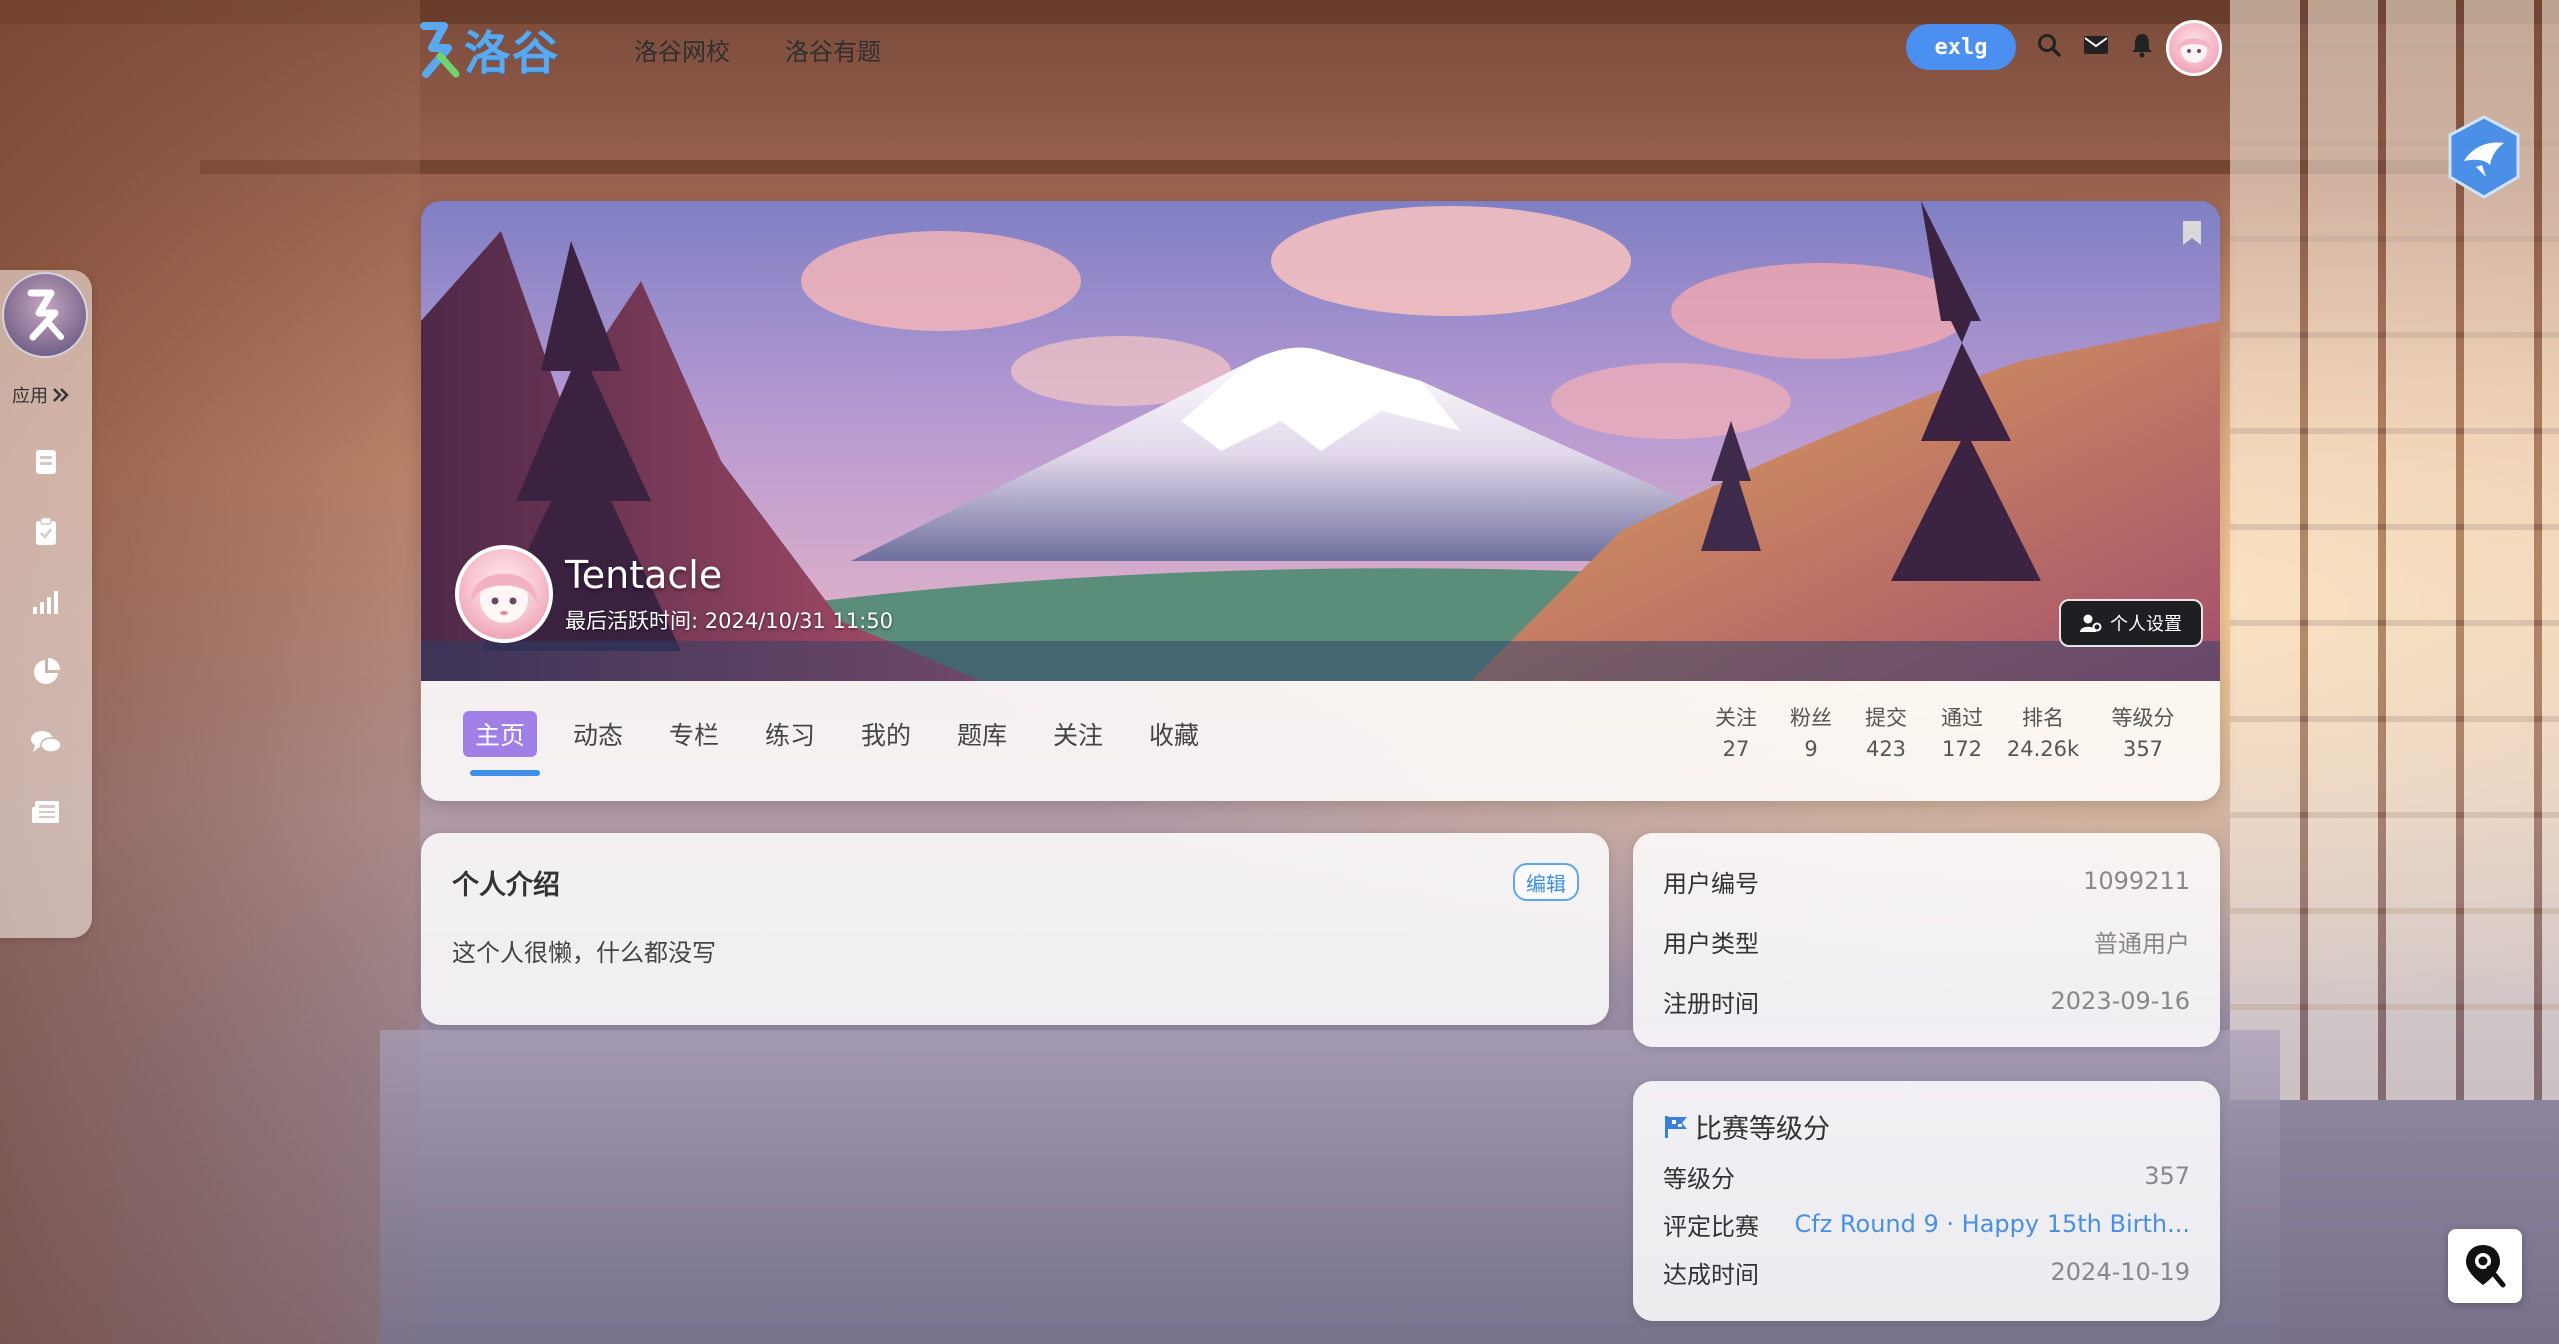  What do you see at coordinates (46, 742) in the screenshot?
I see `chat-icon` at bounding box center [46, 742].